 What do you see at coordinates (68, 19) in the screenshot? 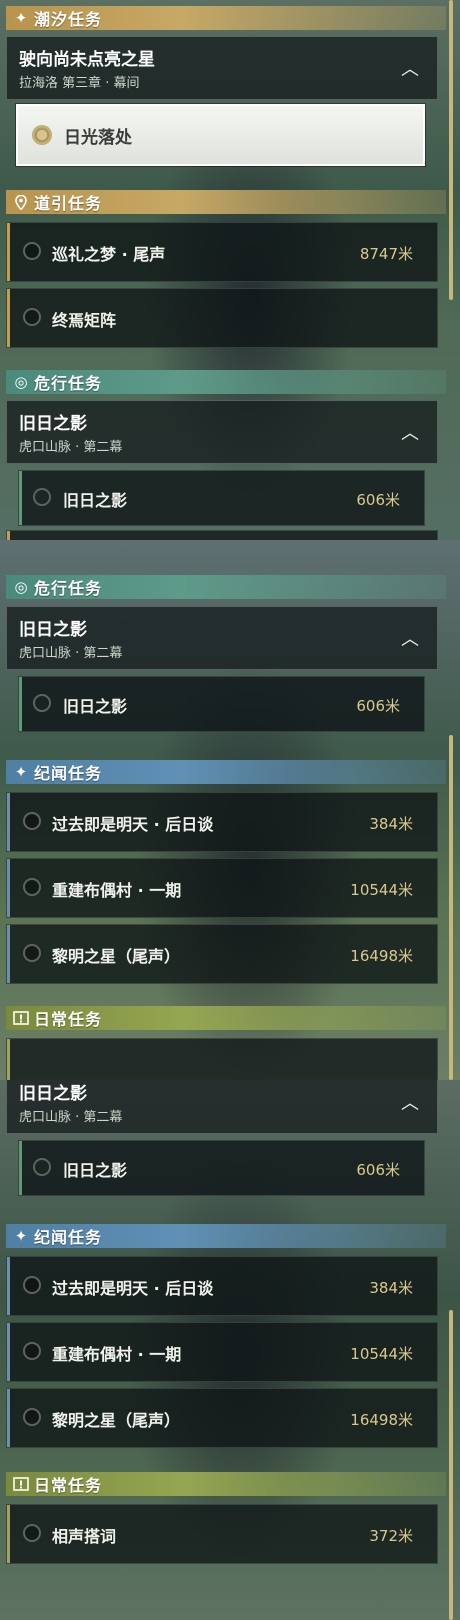
I see `section-title: 潮汐任务` at bounding box center [68, 19].